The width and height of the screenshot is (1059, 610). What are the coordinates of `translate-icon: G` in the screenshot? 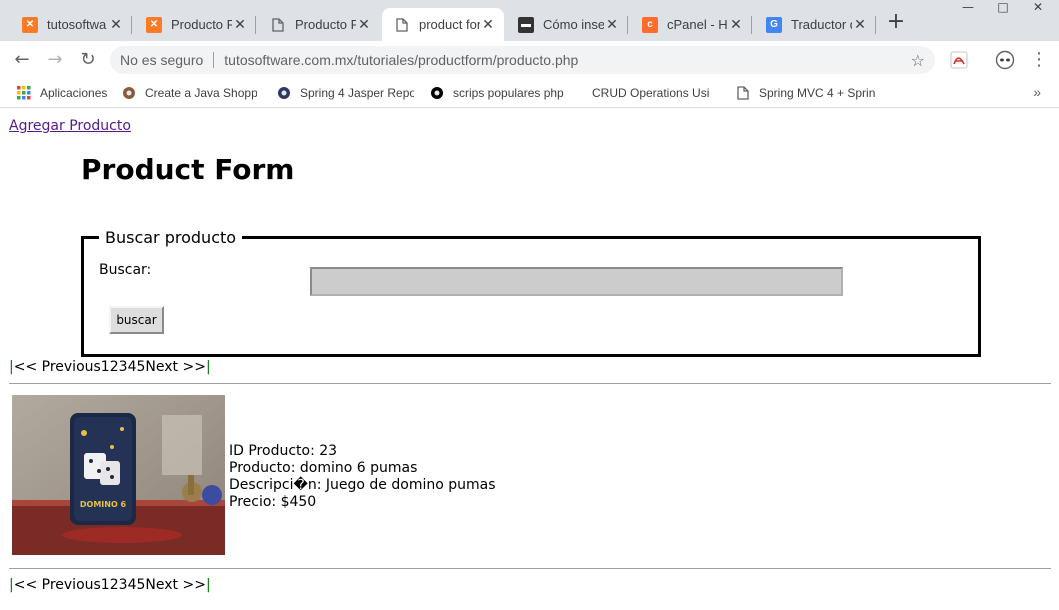 It's located at (774, 24).